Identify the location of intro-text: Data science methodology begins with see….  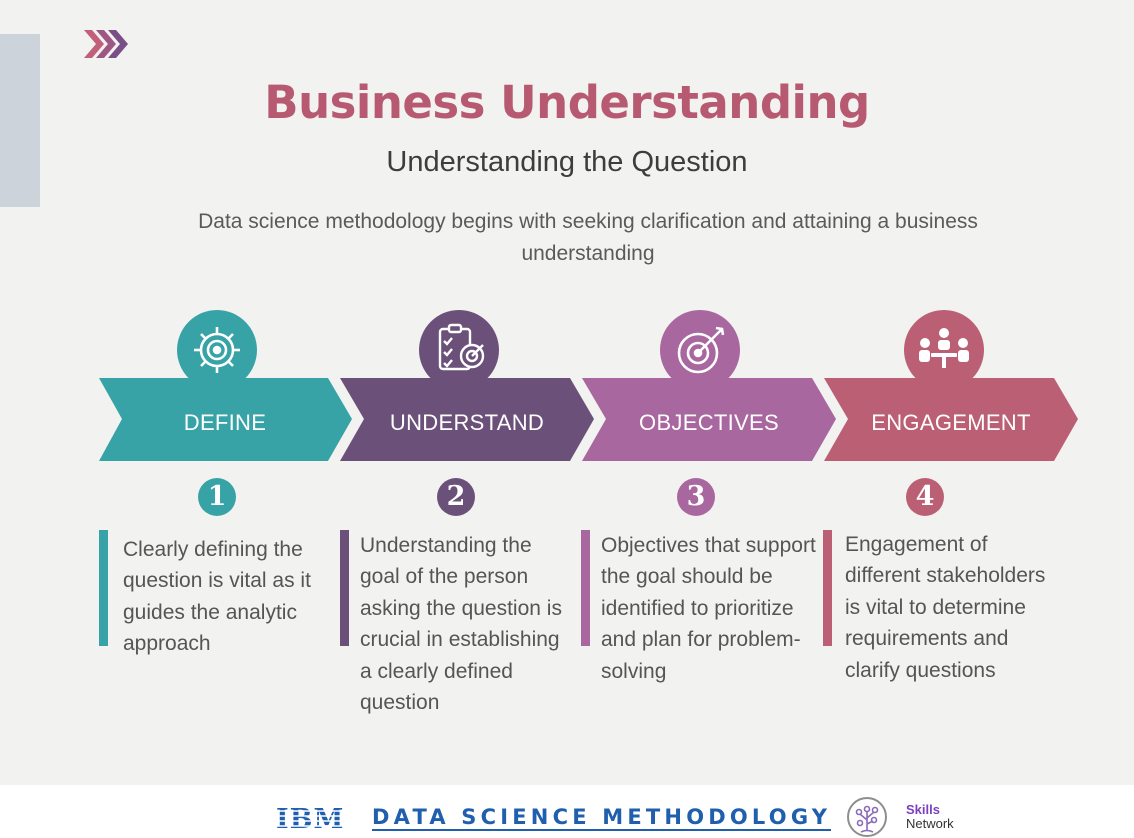
(588, 237).